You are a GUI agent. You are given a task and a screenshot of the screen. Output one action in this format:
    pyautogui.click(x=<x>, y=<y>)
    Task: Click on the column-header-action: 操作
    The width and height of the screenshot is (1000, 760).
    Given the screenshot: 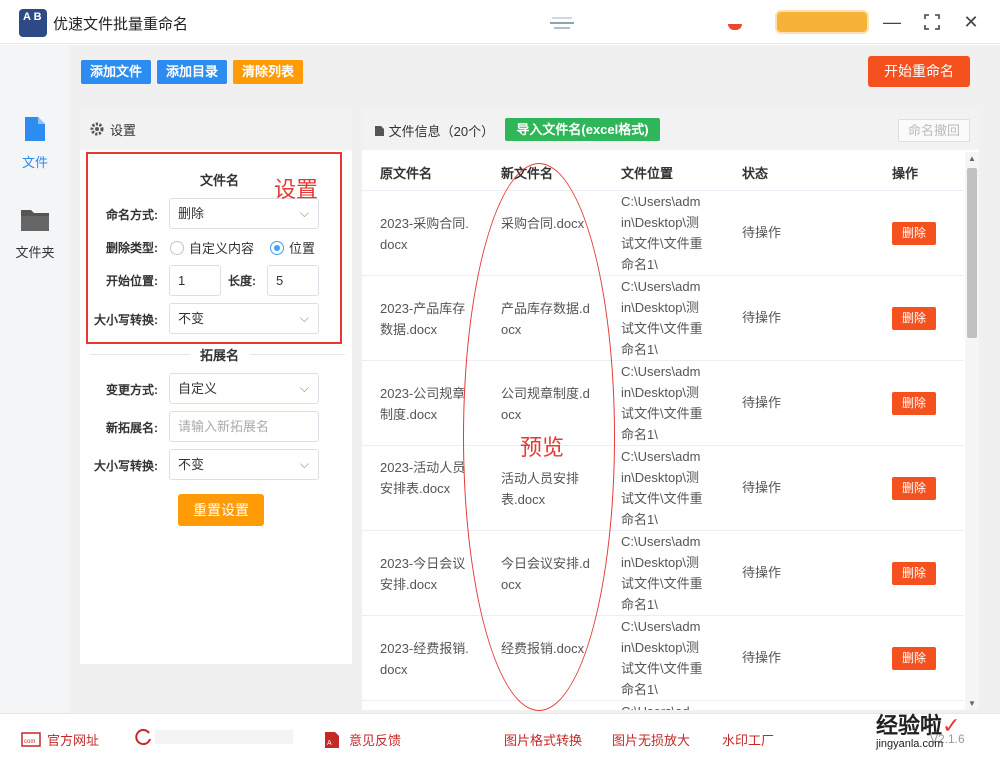 What is the action you would take?
    pyautogui.click(x=905, y=173)
    